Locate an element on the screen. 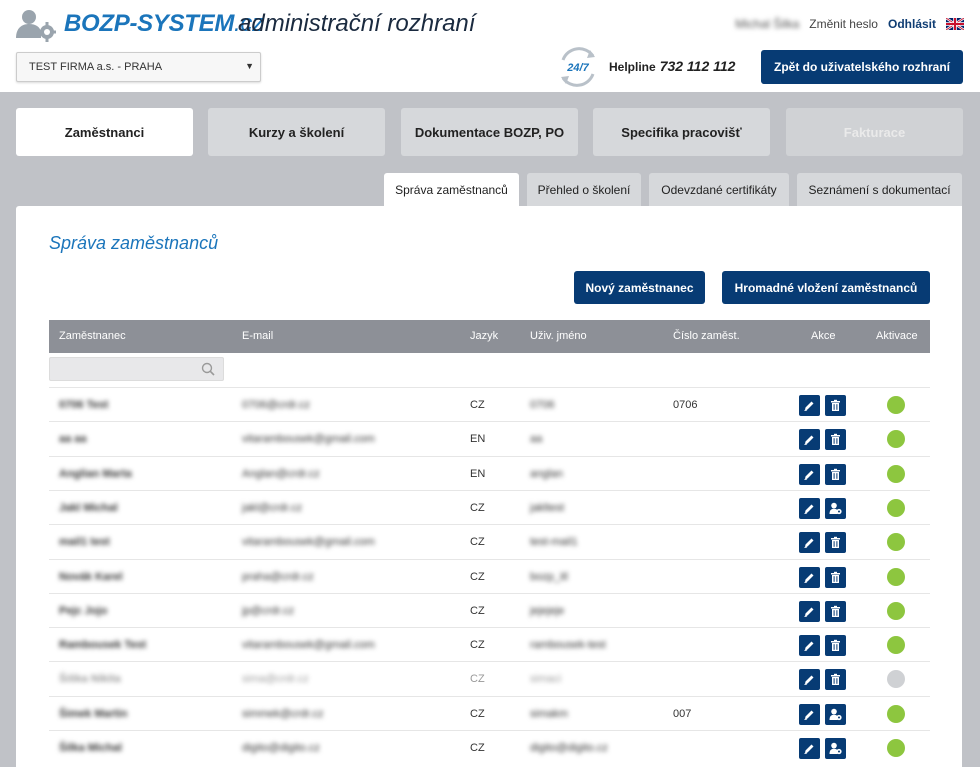  support-247-icon: 24/7 is located at coordinates (578, 67).